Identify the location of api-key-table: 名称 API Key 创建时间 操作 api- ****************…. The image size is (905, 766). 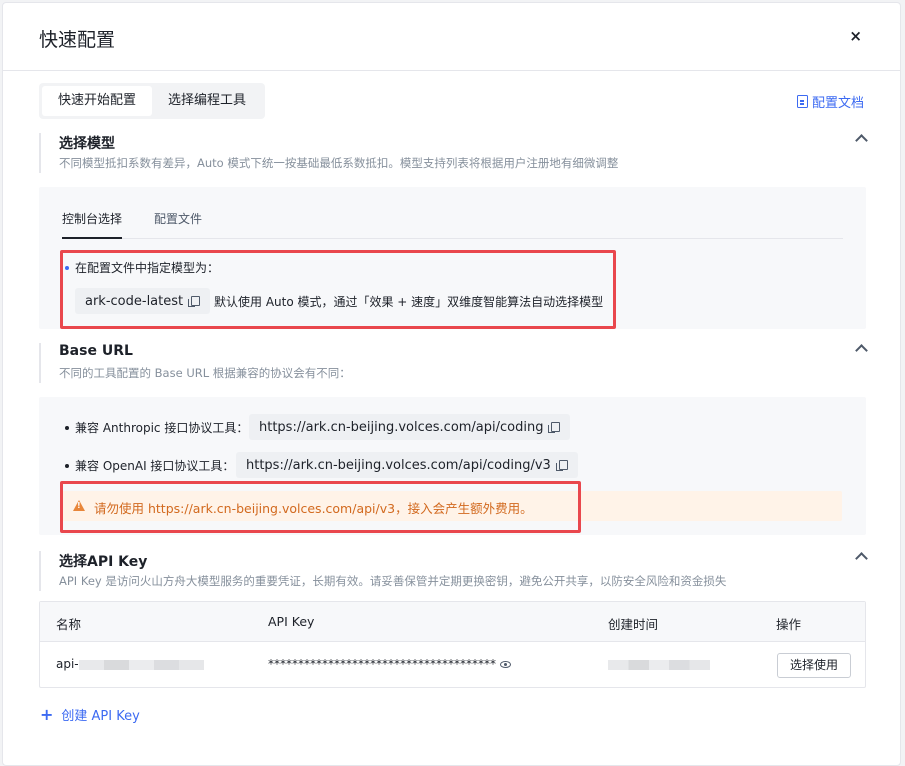
(452, 644).